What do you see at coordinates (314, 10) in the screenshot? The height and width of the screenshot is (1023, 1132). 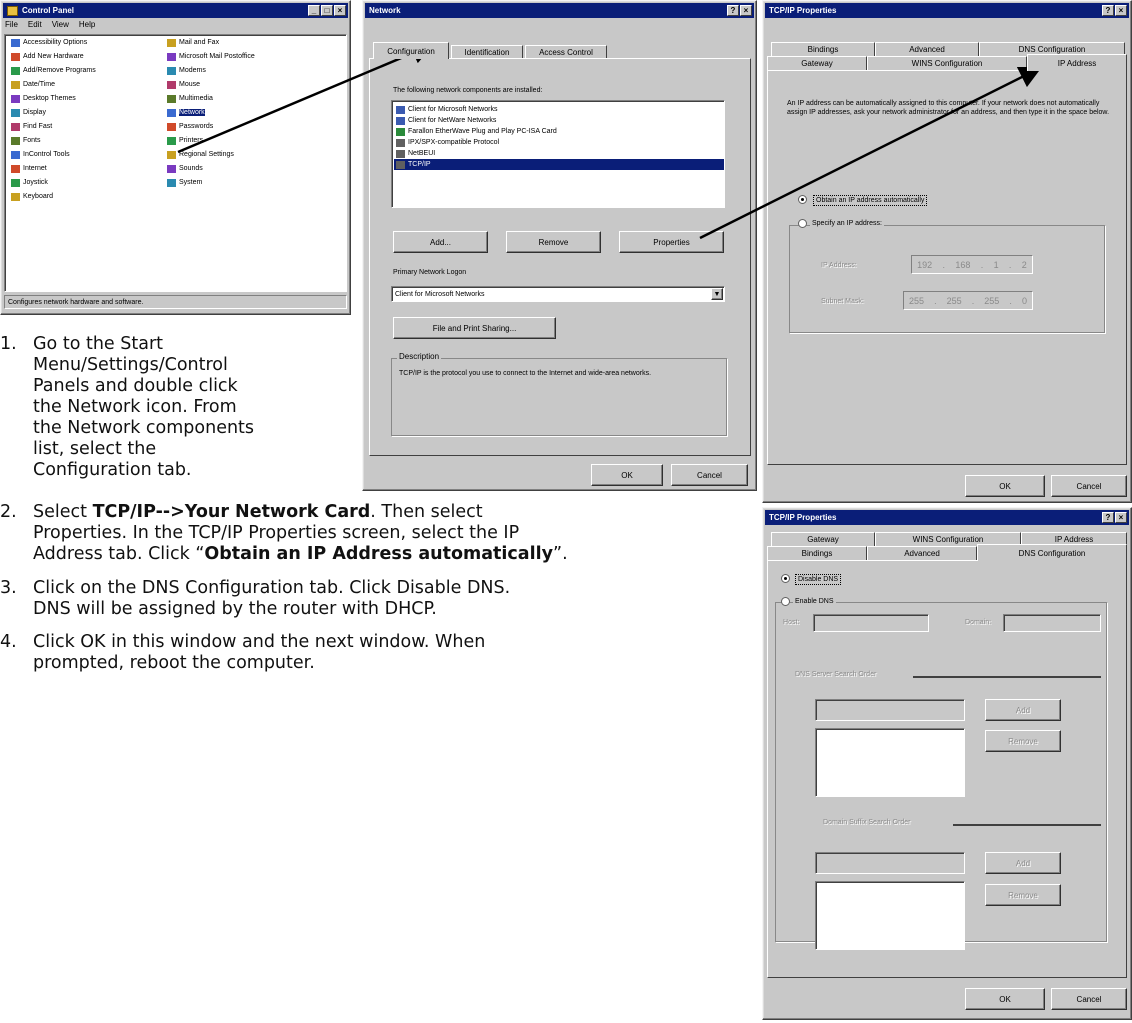 I see `minimize-button: _` at bounding box center [314, 10].